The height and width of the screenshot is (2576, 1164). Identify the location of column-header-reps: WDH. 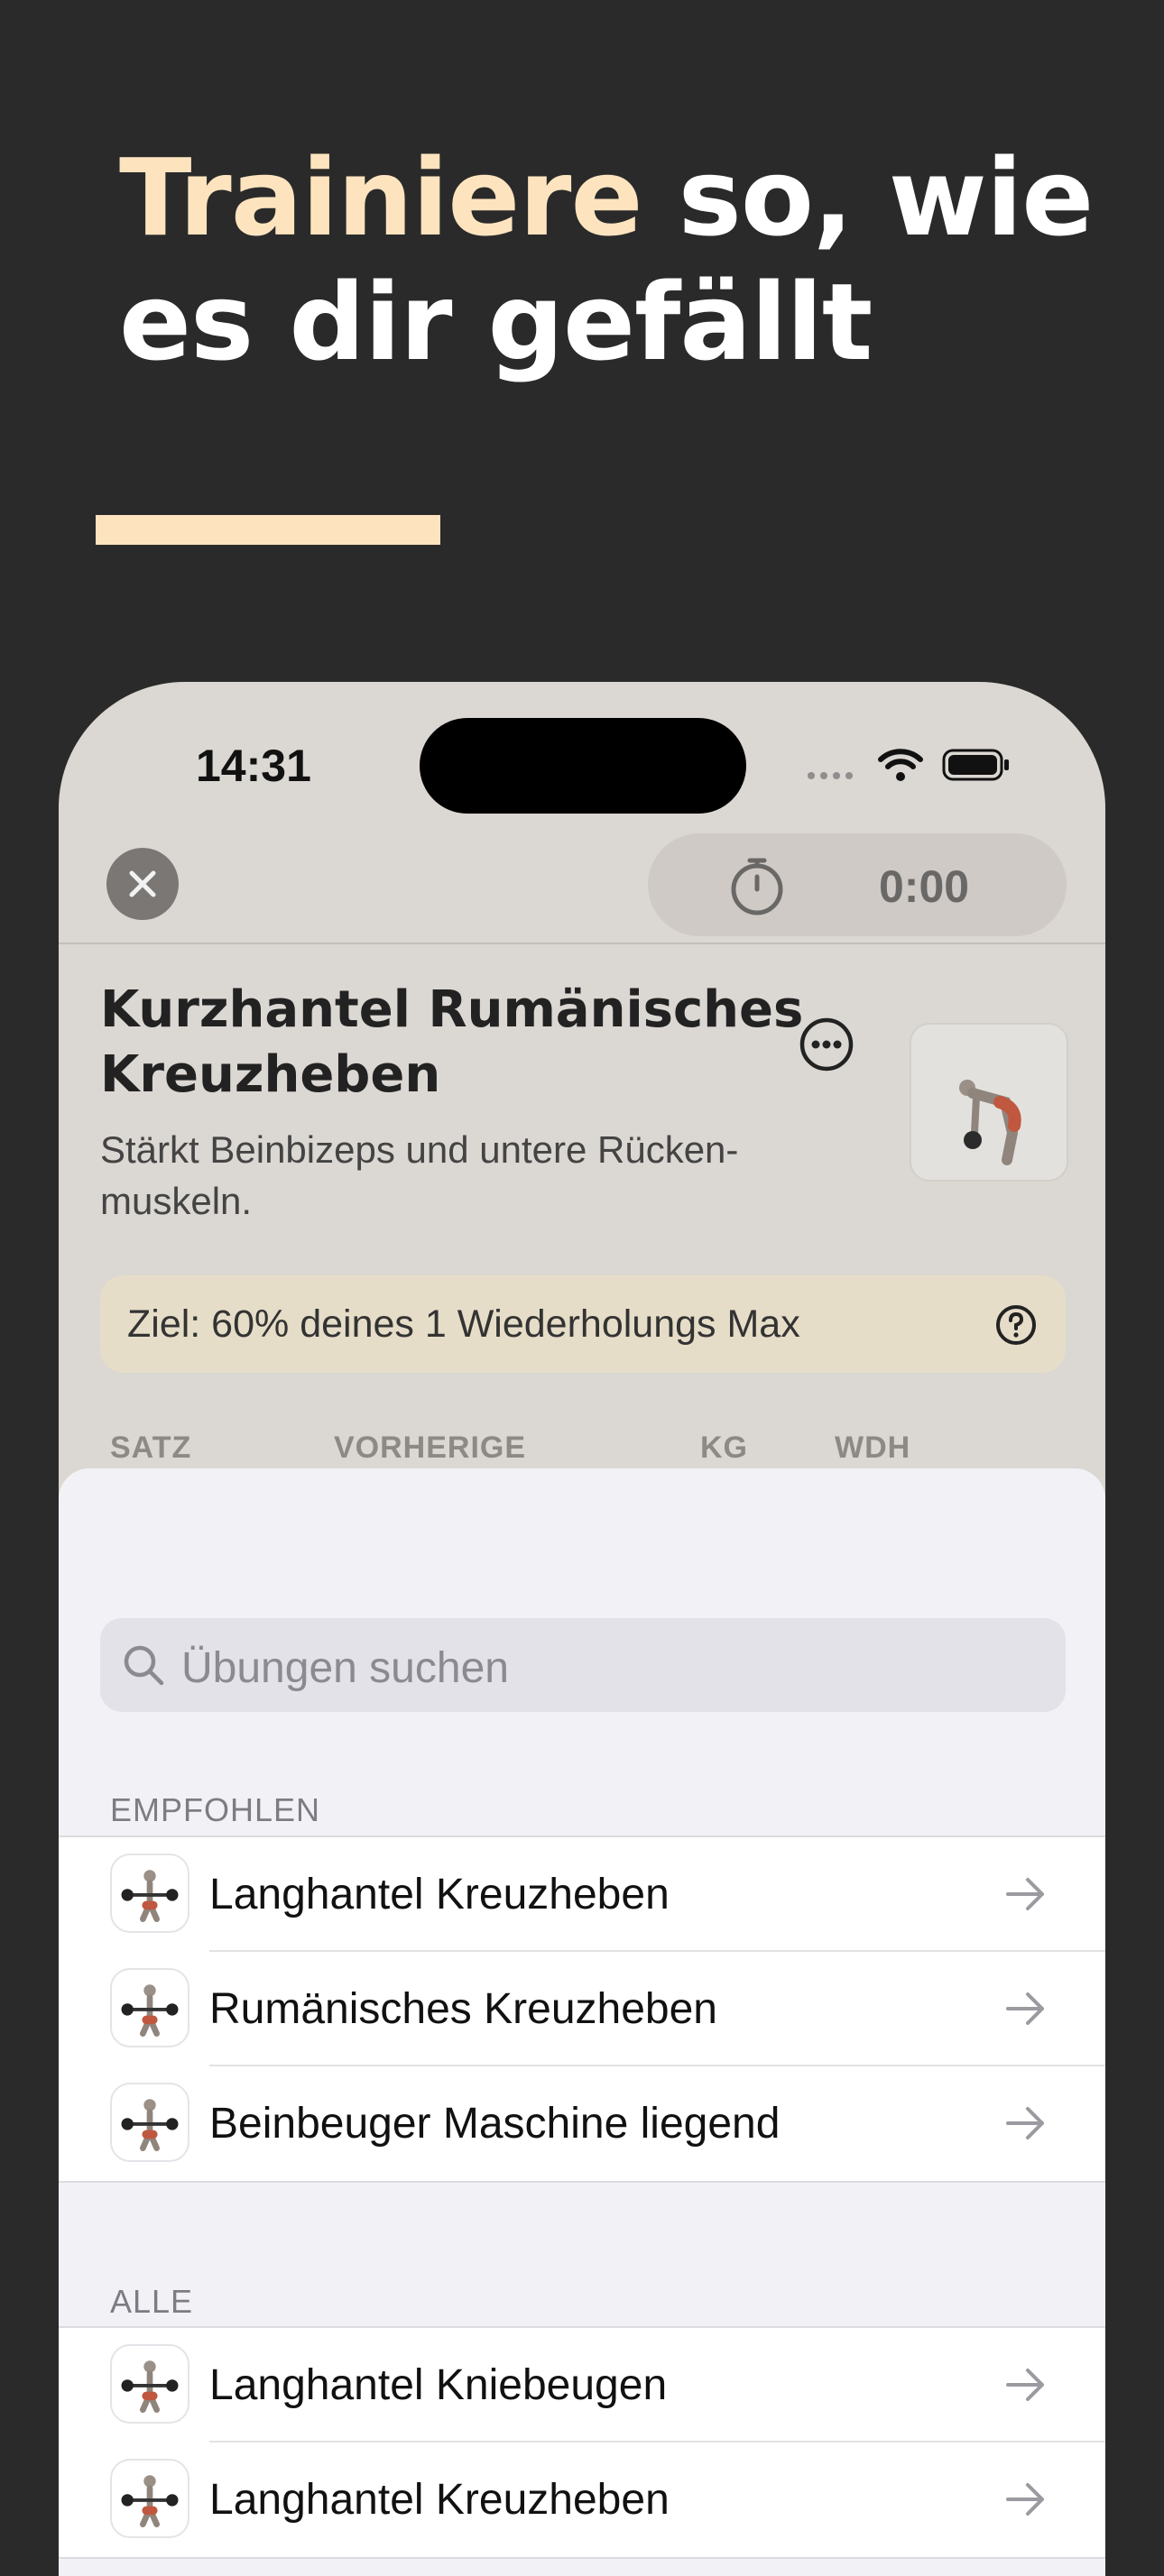
(873, 1448).